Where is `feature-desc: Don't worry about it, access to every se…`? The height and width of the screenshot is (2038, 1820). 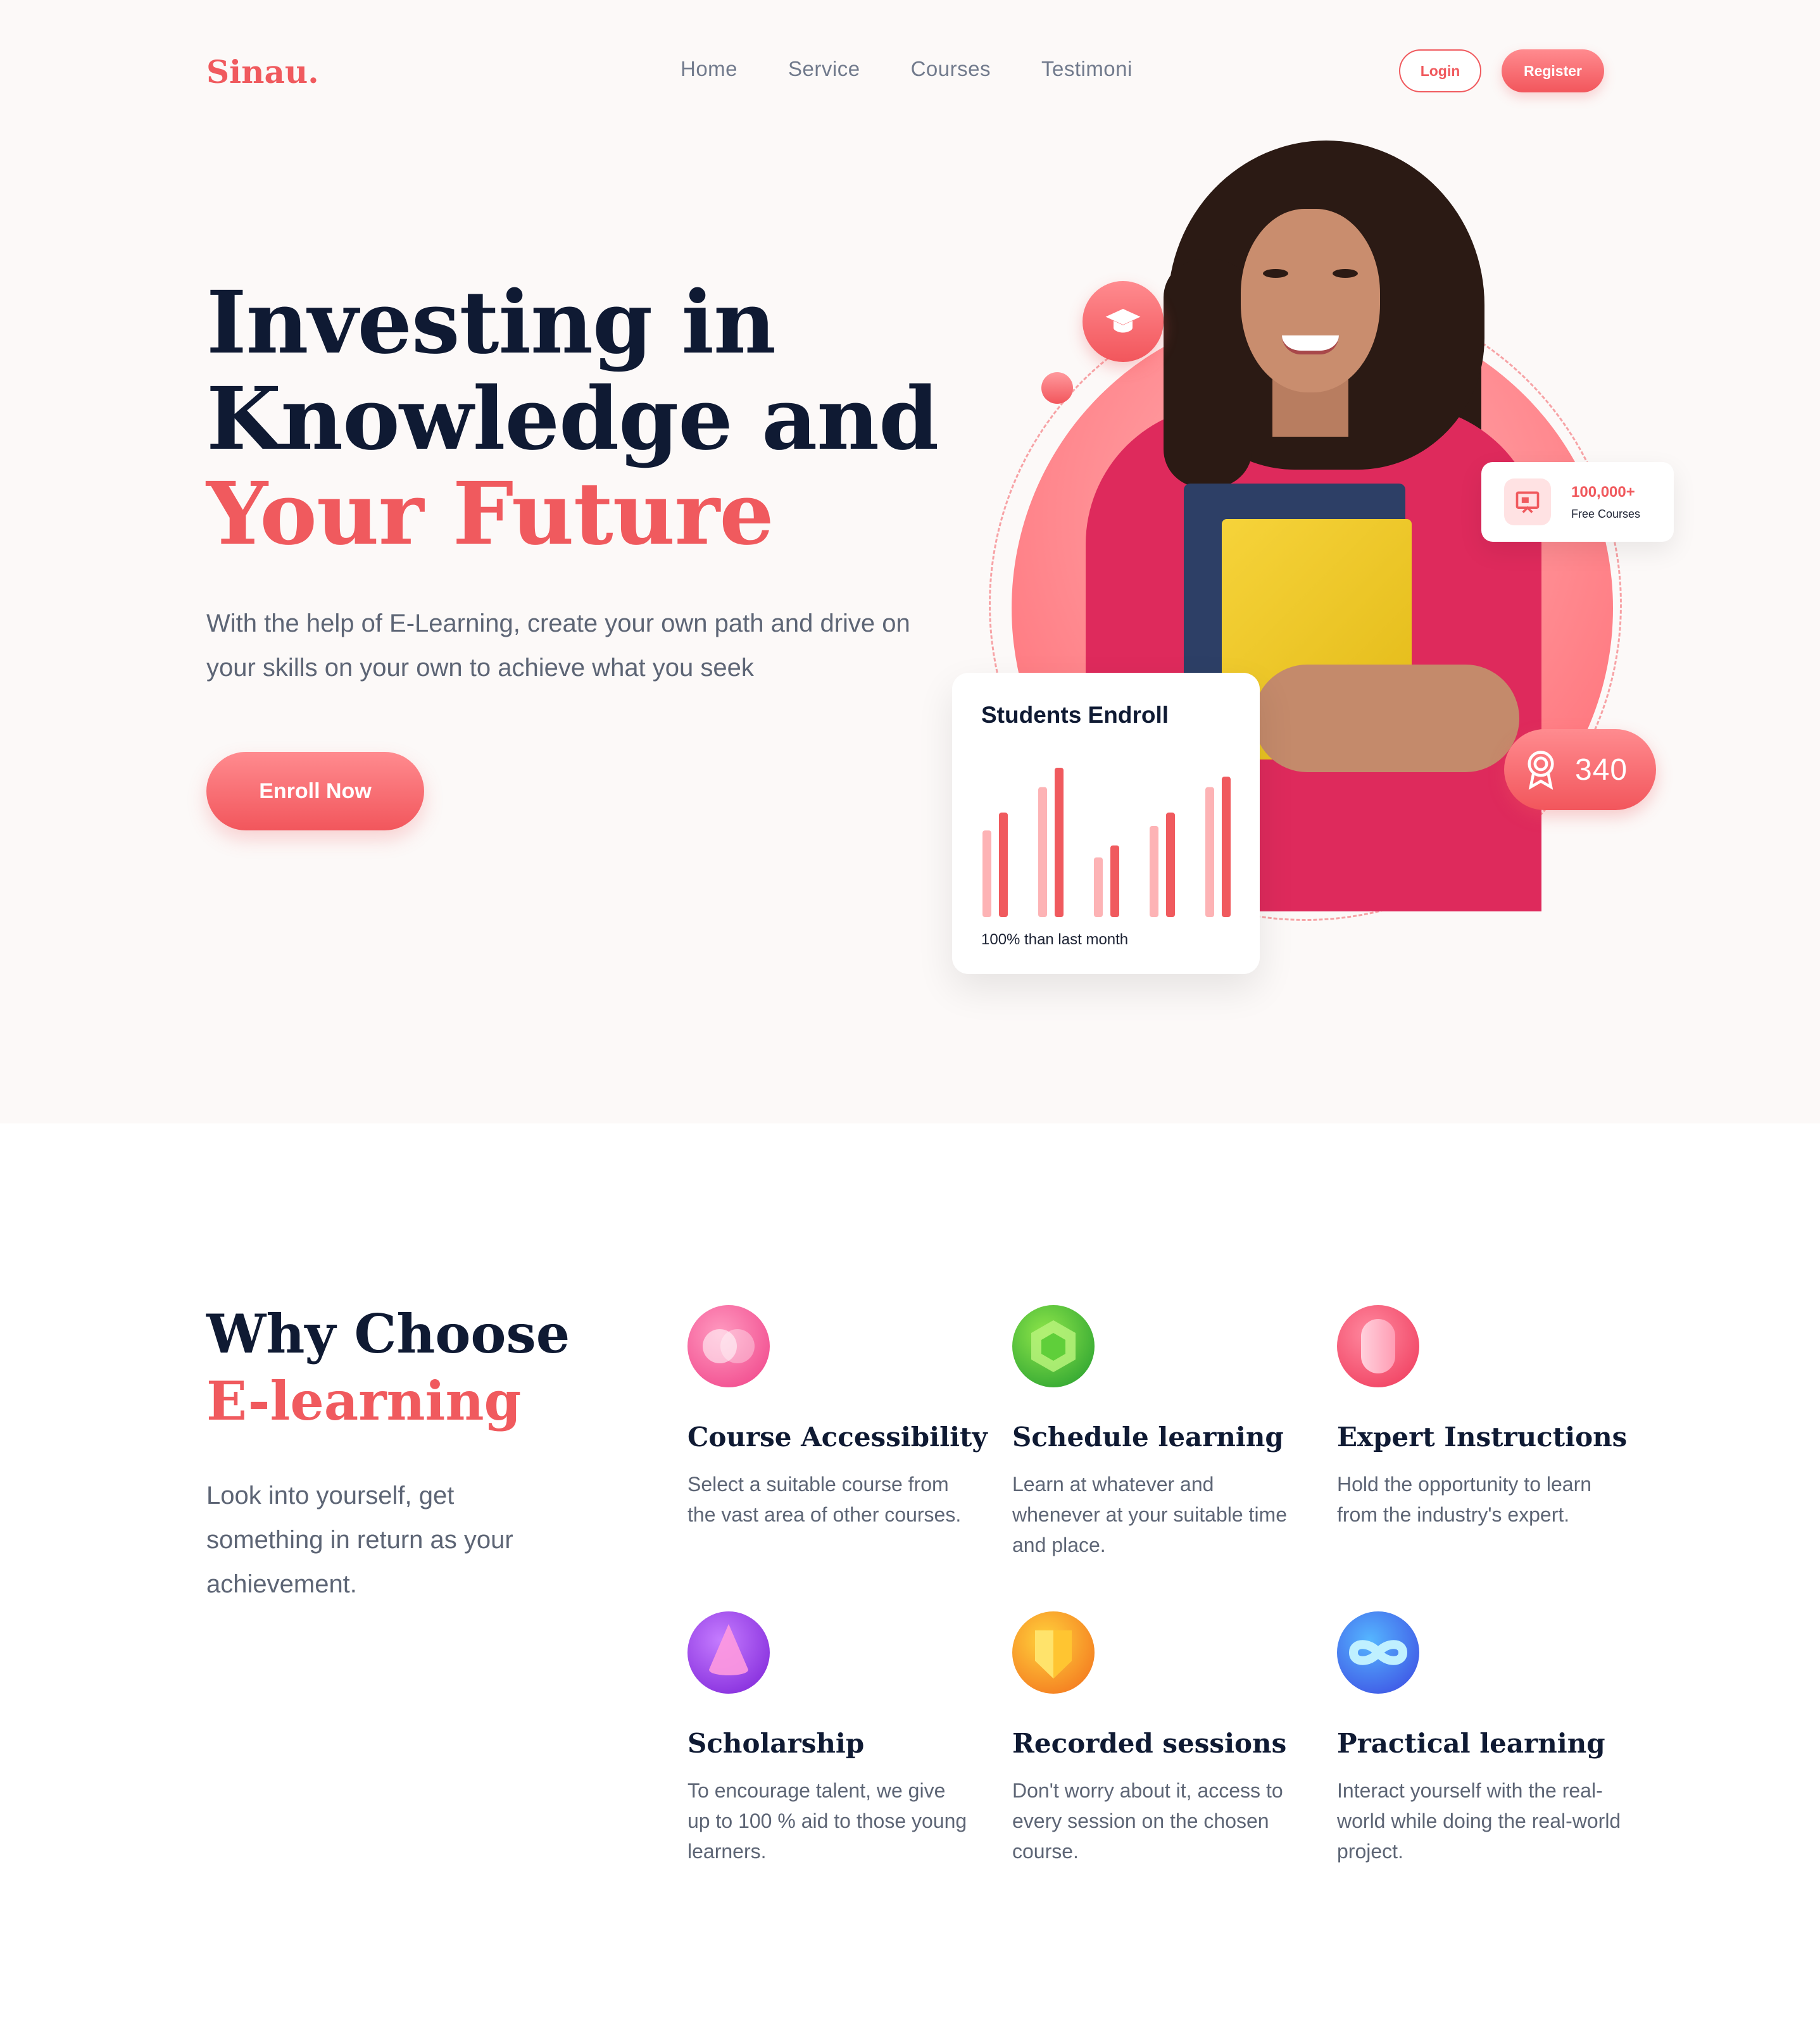
feature-desc: Don't worry about it, access to every se… is located at coordinates (1147, 1821).